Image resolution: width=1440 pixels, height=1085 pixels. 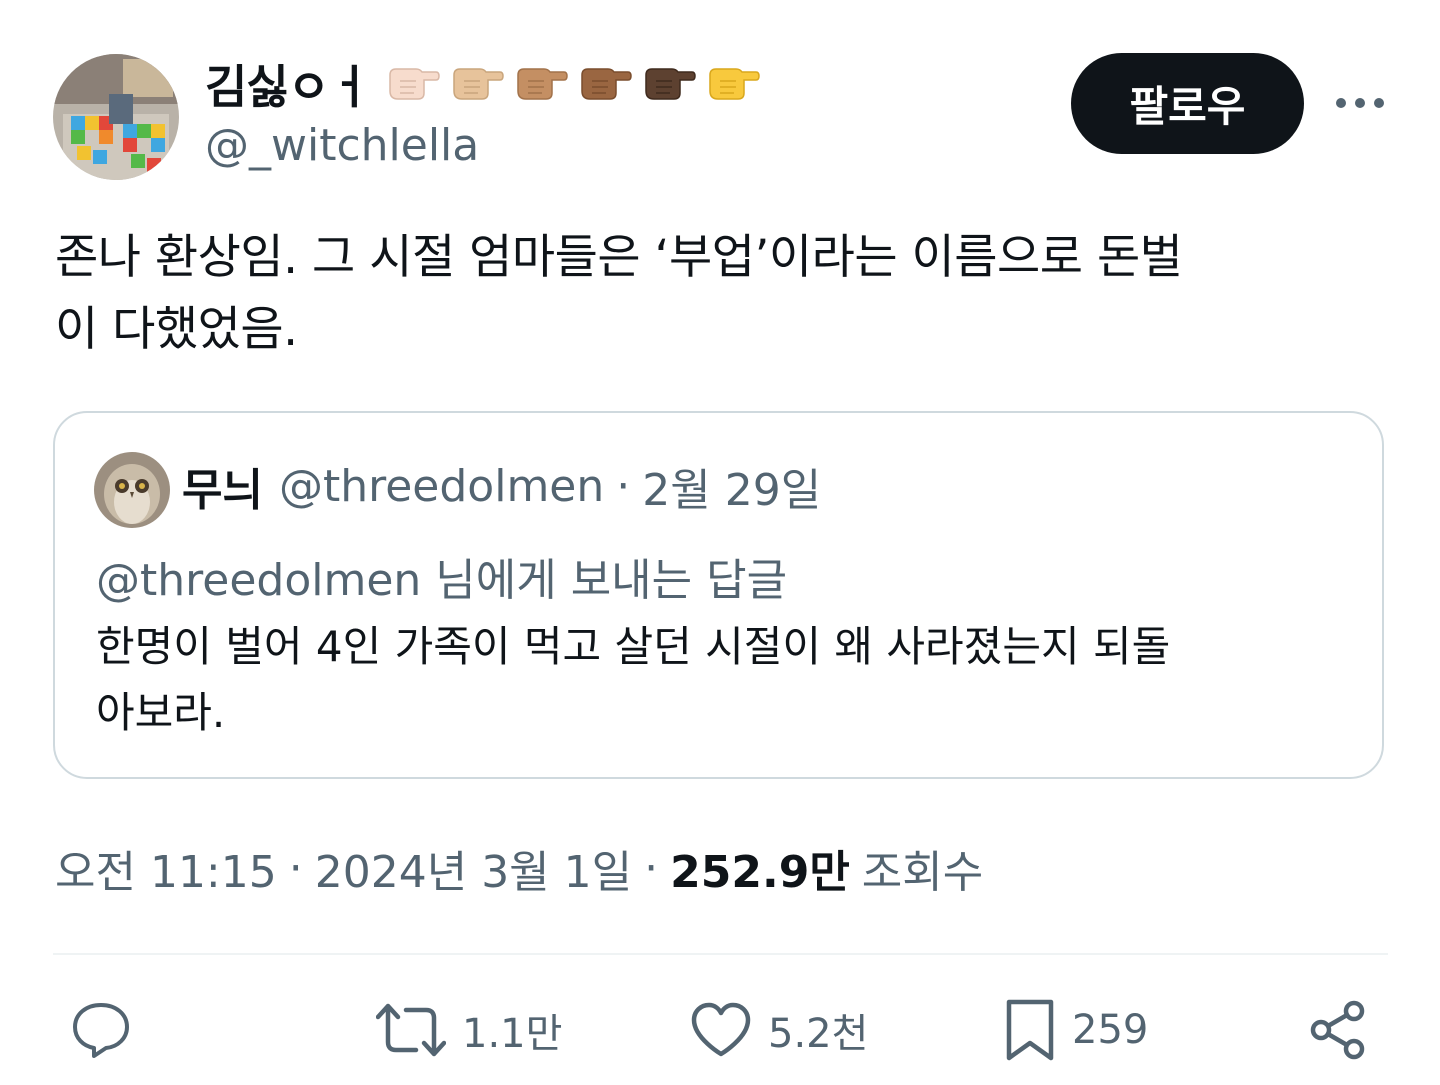 What do you see at coordinates (1187, 103) in the screenshot?
I see `follow-button: 팔로우` at bounding box center [1187, 103].